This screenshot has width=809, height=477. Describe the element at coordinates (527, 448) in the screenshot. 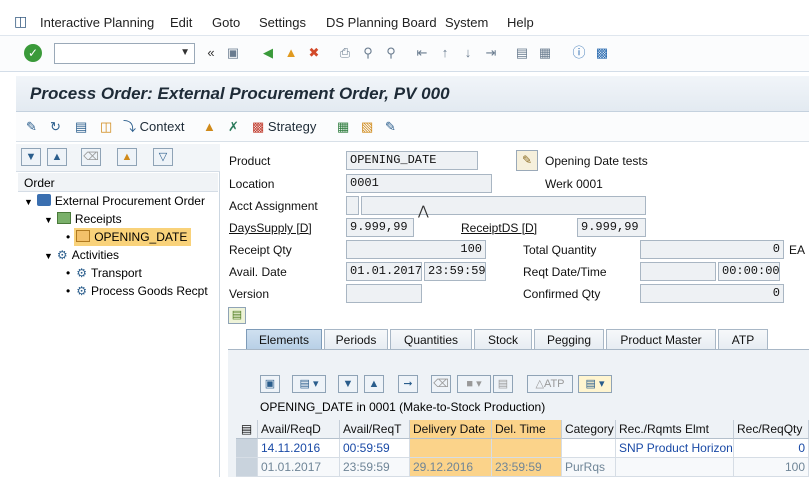

I see `cell-del-time` at that location.